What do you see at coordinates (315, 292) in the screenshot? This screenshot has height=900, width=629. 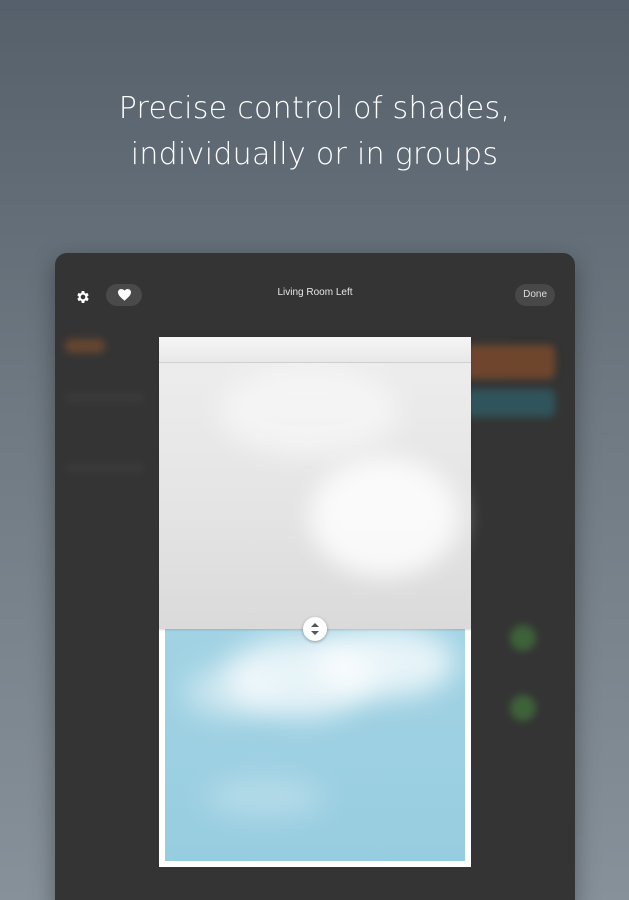 I see `modal-title: Living Room Left` at bounding box center [315, 292].